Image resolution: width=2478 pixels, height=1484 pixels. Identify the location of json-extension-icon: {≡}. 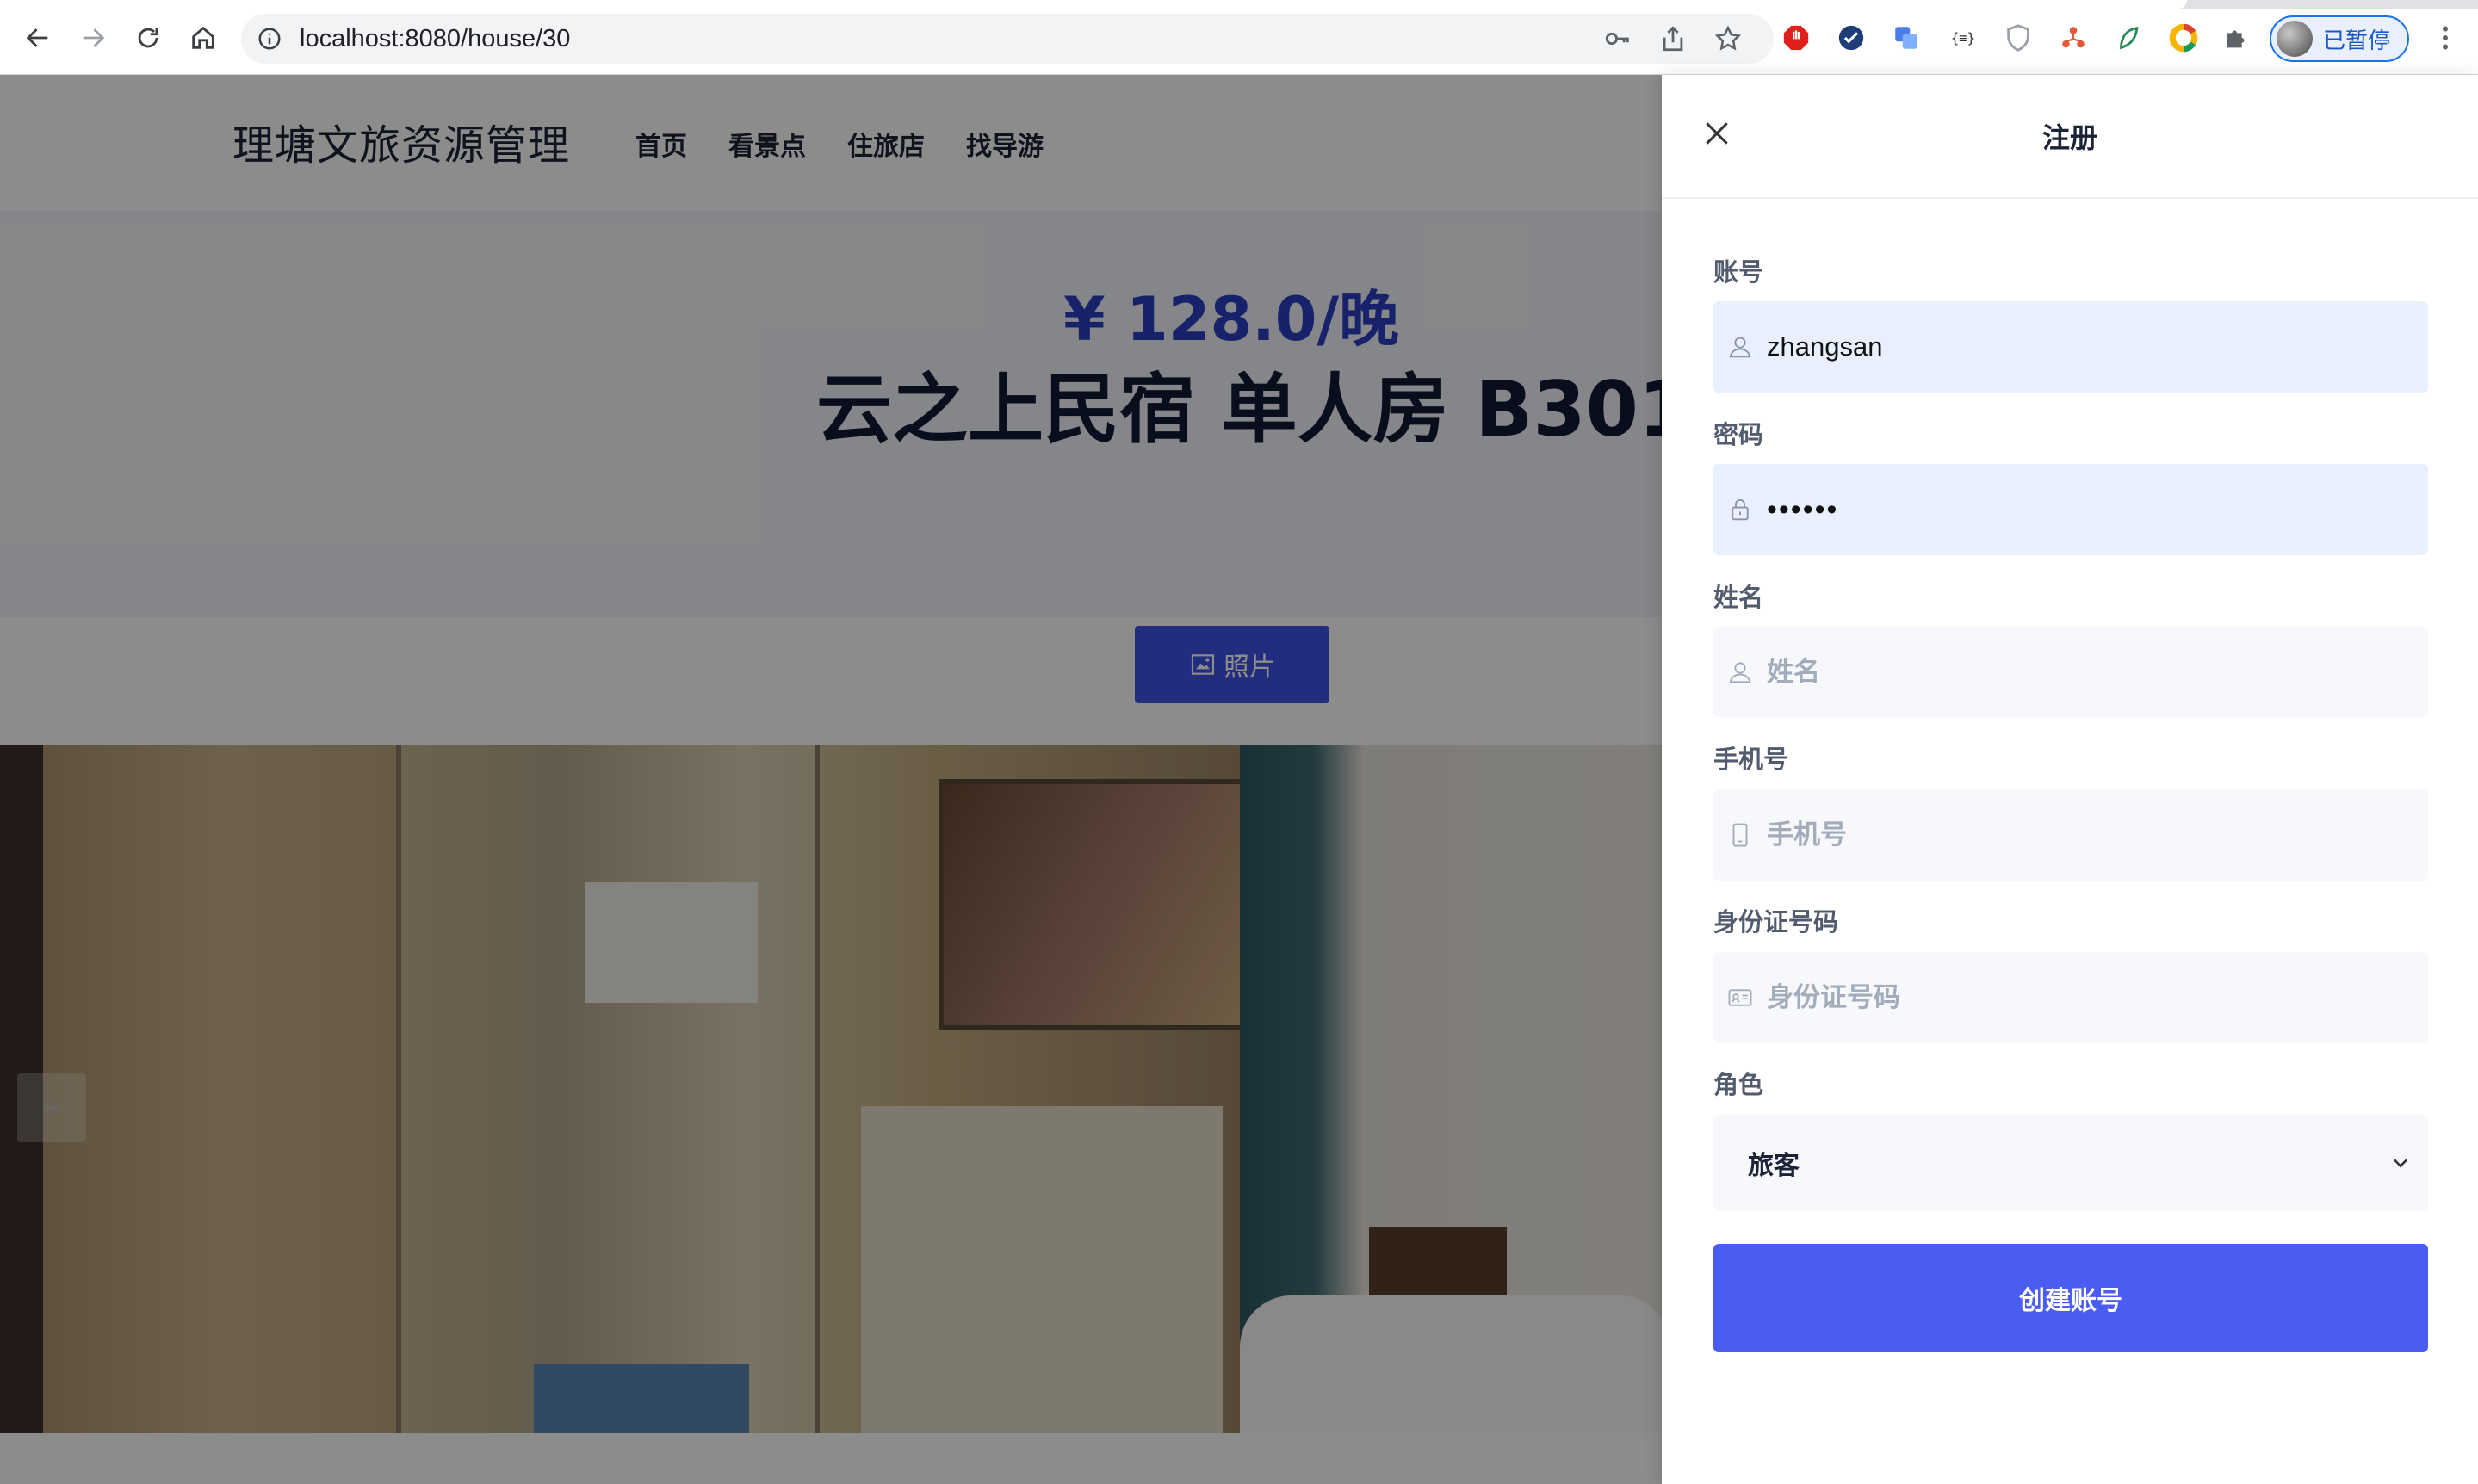
(1963, 37).